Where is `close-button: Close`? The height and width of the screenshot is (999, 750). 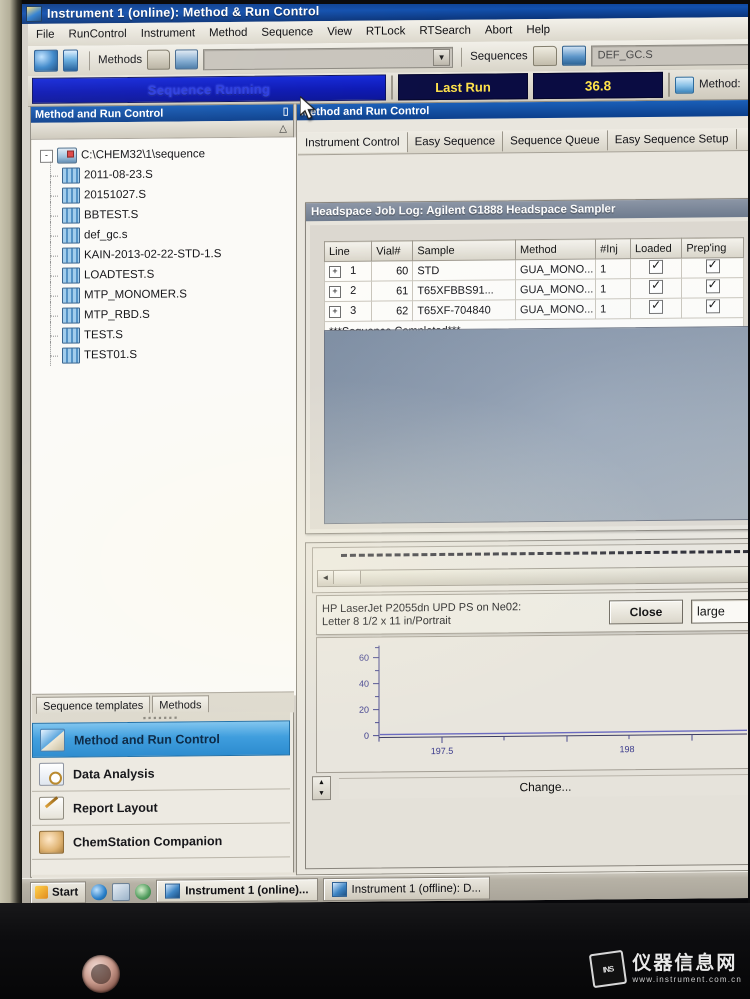 close-button: Close is located at coordinates (646, 612).